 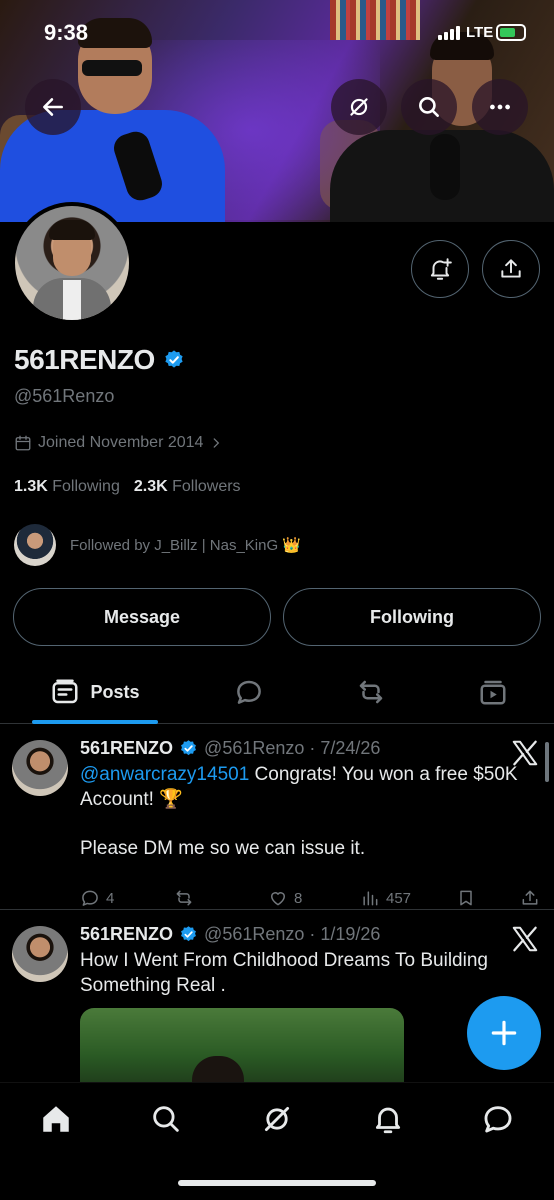 What do you see at coordinates (370, 898) in the screenshot?
I see `views-icon` at bounding box center [370, 898].